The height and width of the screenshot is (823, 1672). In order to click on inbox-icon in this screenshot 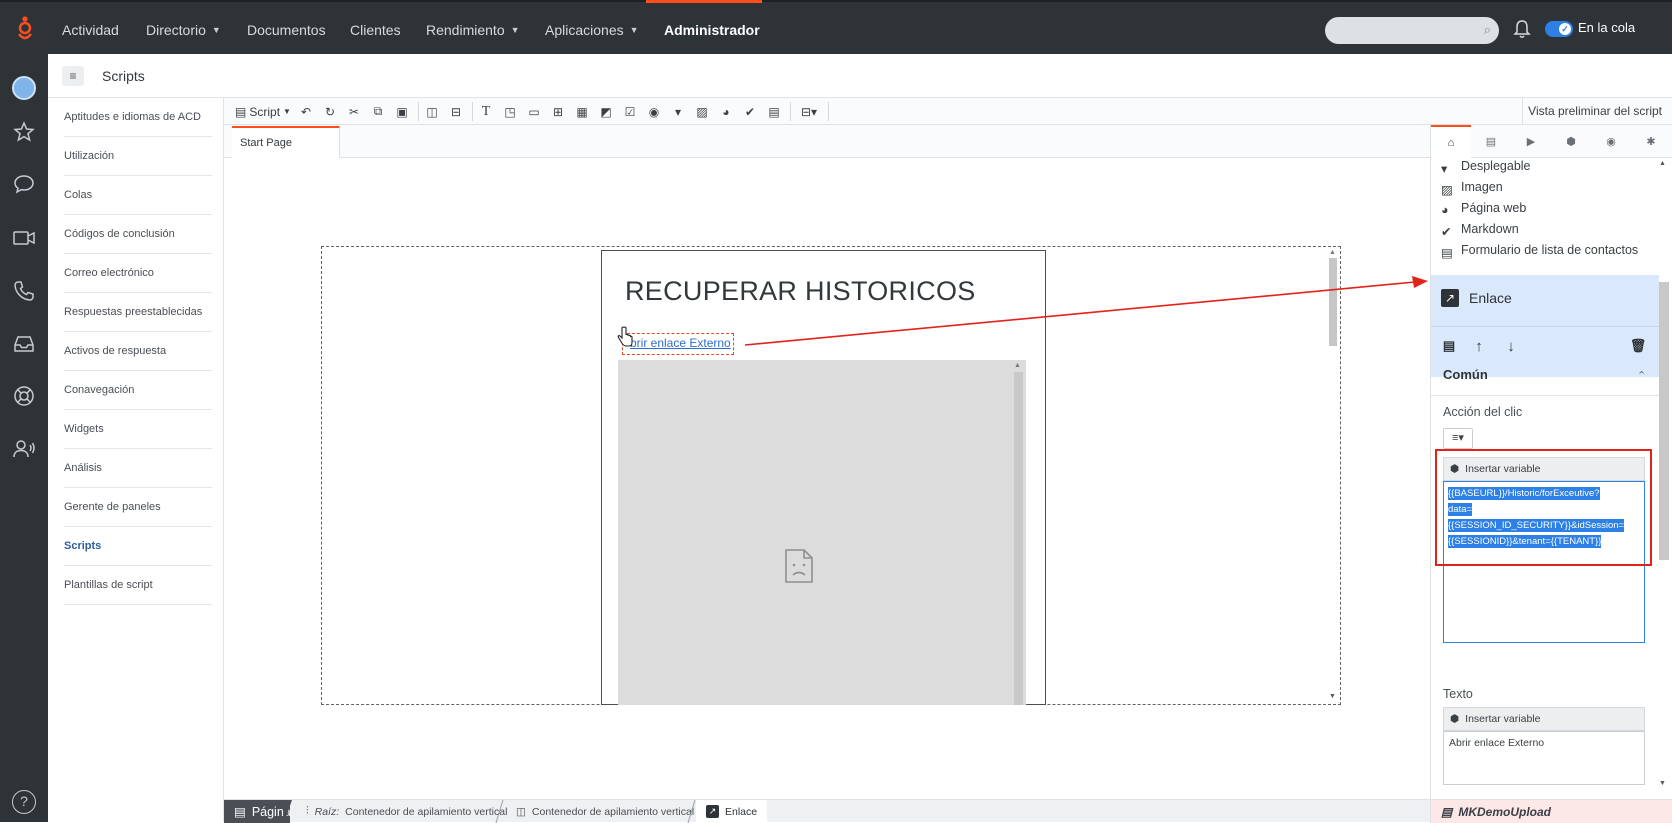, I will do `click(24, 344)`.